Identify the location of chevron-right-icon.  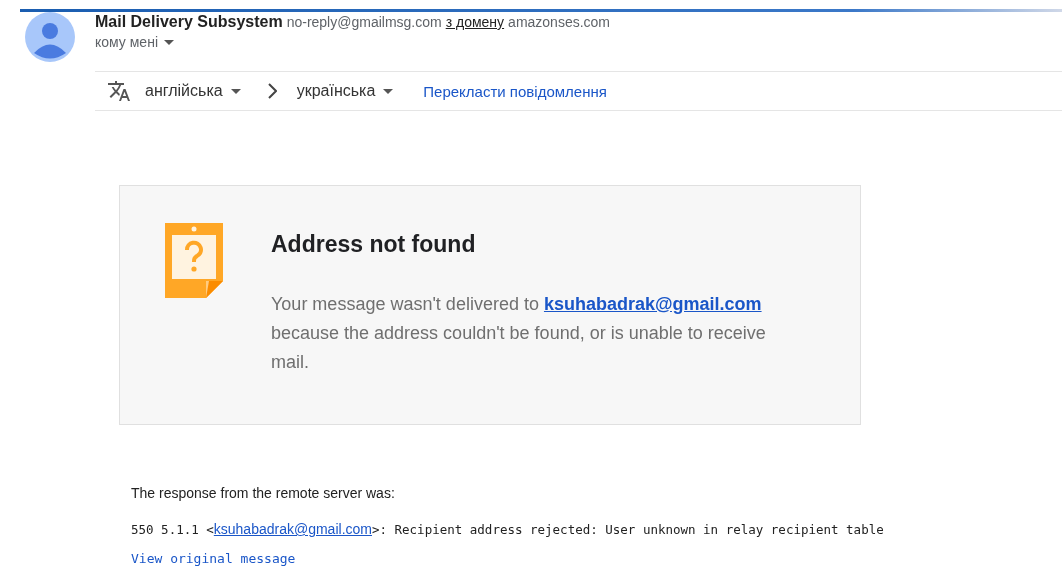
(271, 91).